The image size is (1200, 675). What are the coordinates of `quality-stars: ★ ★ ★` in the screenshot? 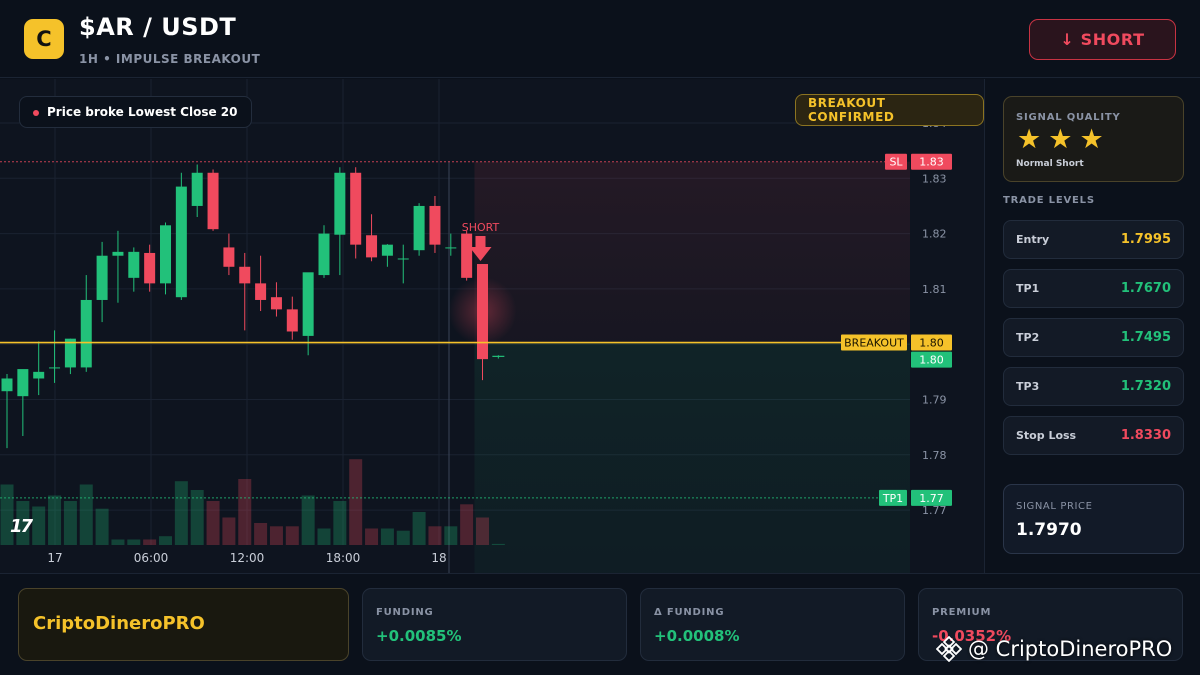 It's located at (1060, 140).